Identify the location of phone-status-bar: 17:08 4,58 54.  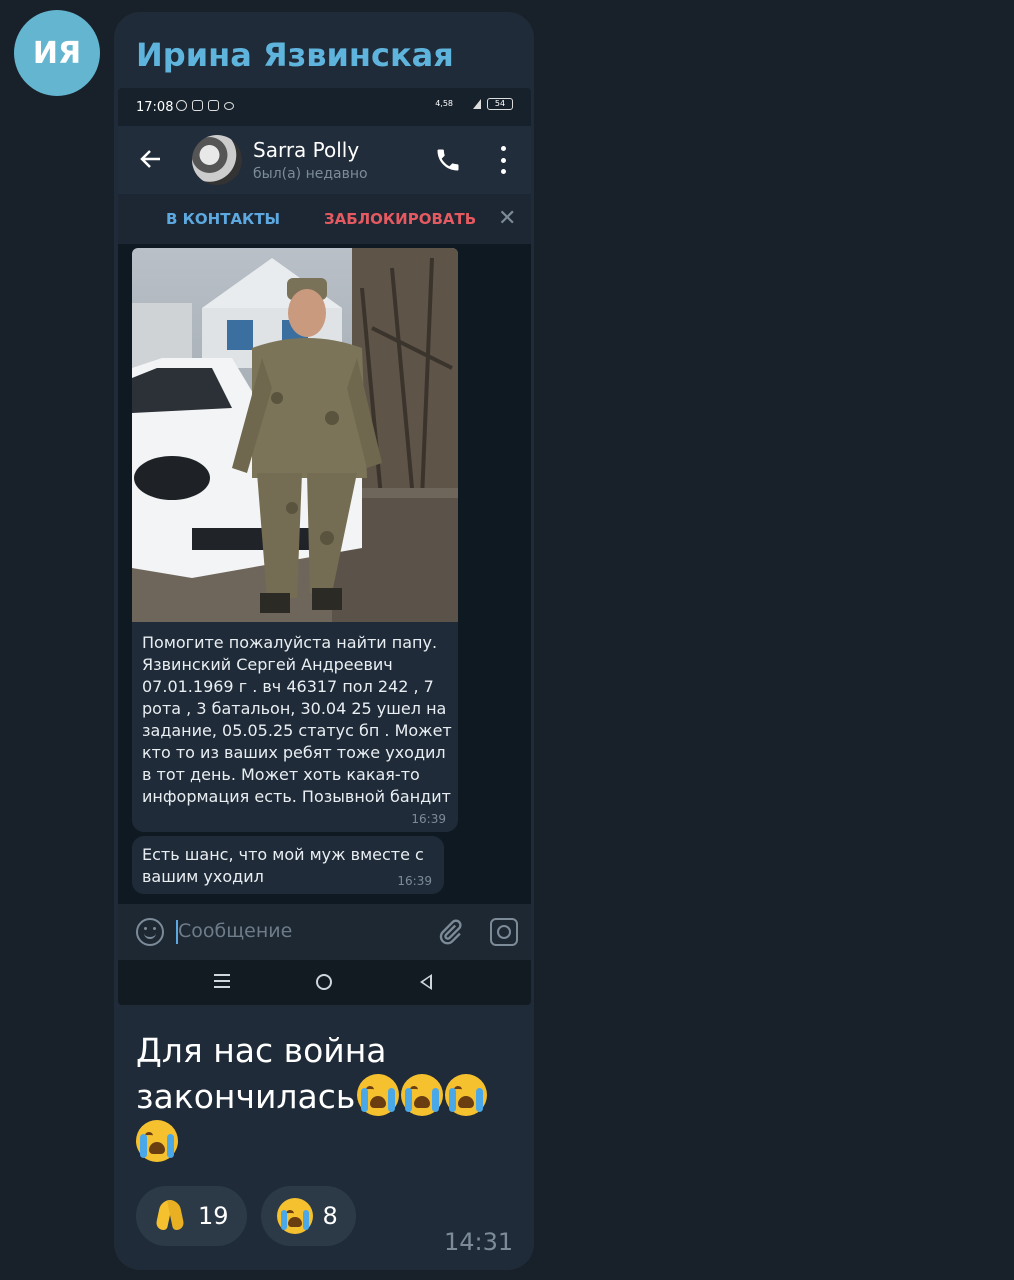
(324, 107).